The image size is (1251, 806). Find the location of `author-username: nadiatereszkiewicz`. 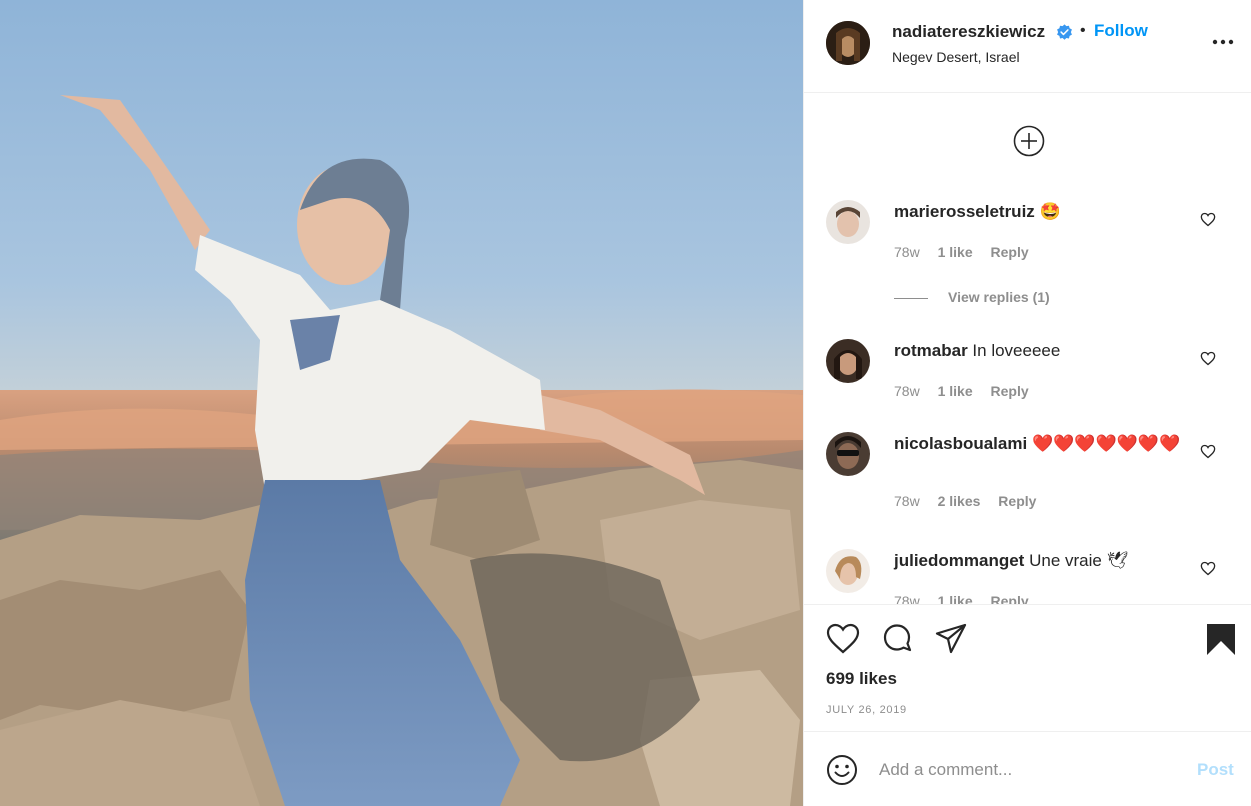

author-username: nadiatereszkiewicz is located at coordinates (968, 32).